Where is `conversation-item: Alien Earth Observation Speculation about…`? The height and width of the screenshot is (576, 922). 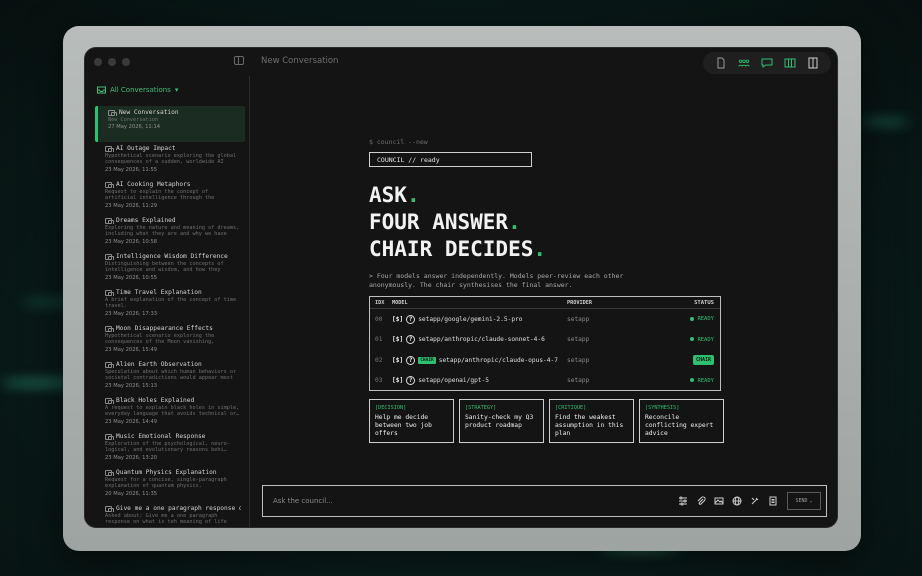 conversation-item: Alien Earth Observation Speculation about… is located at coordinates (170, 376).